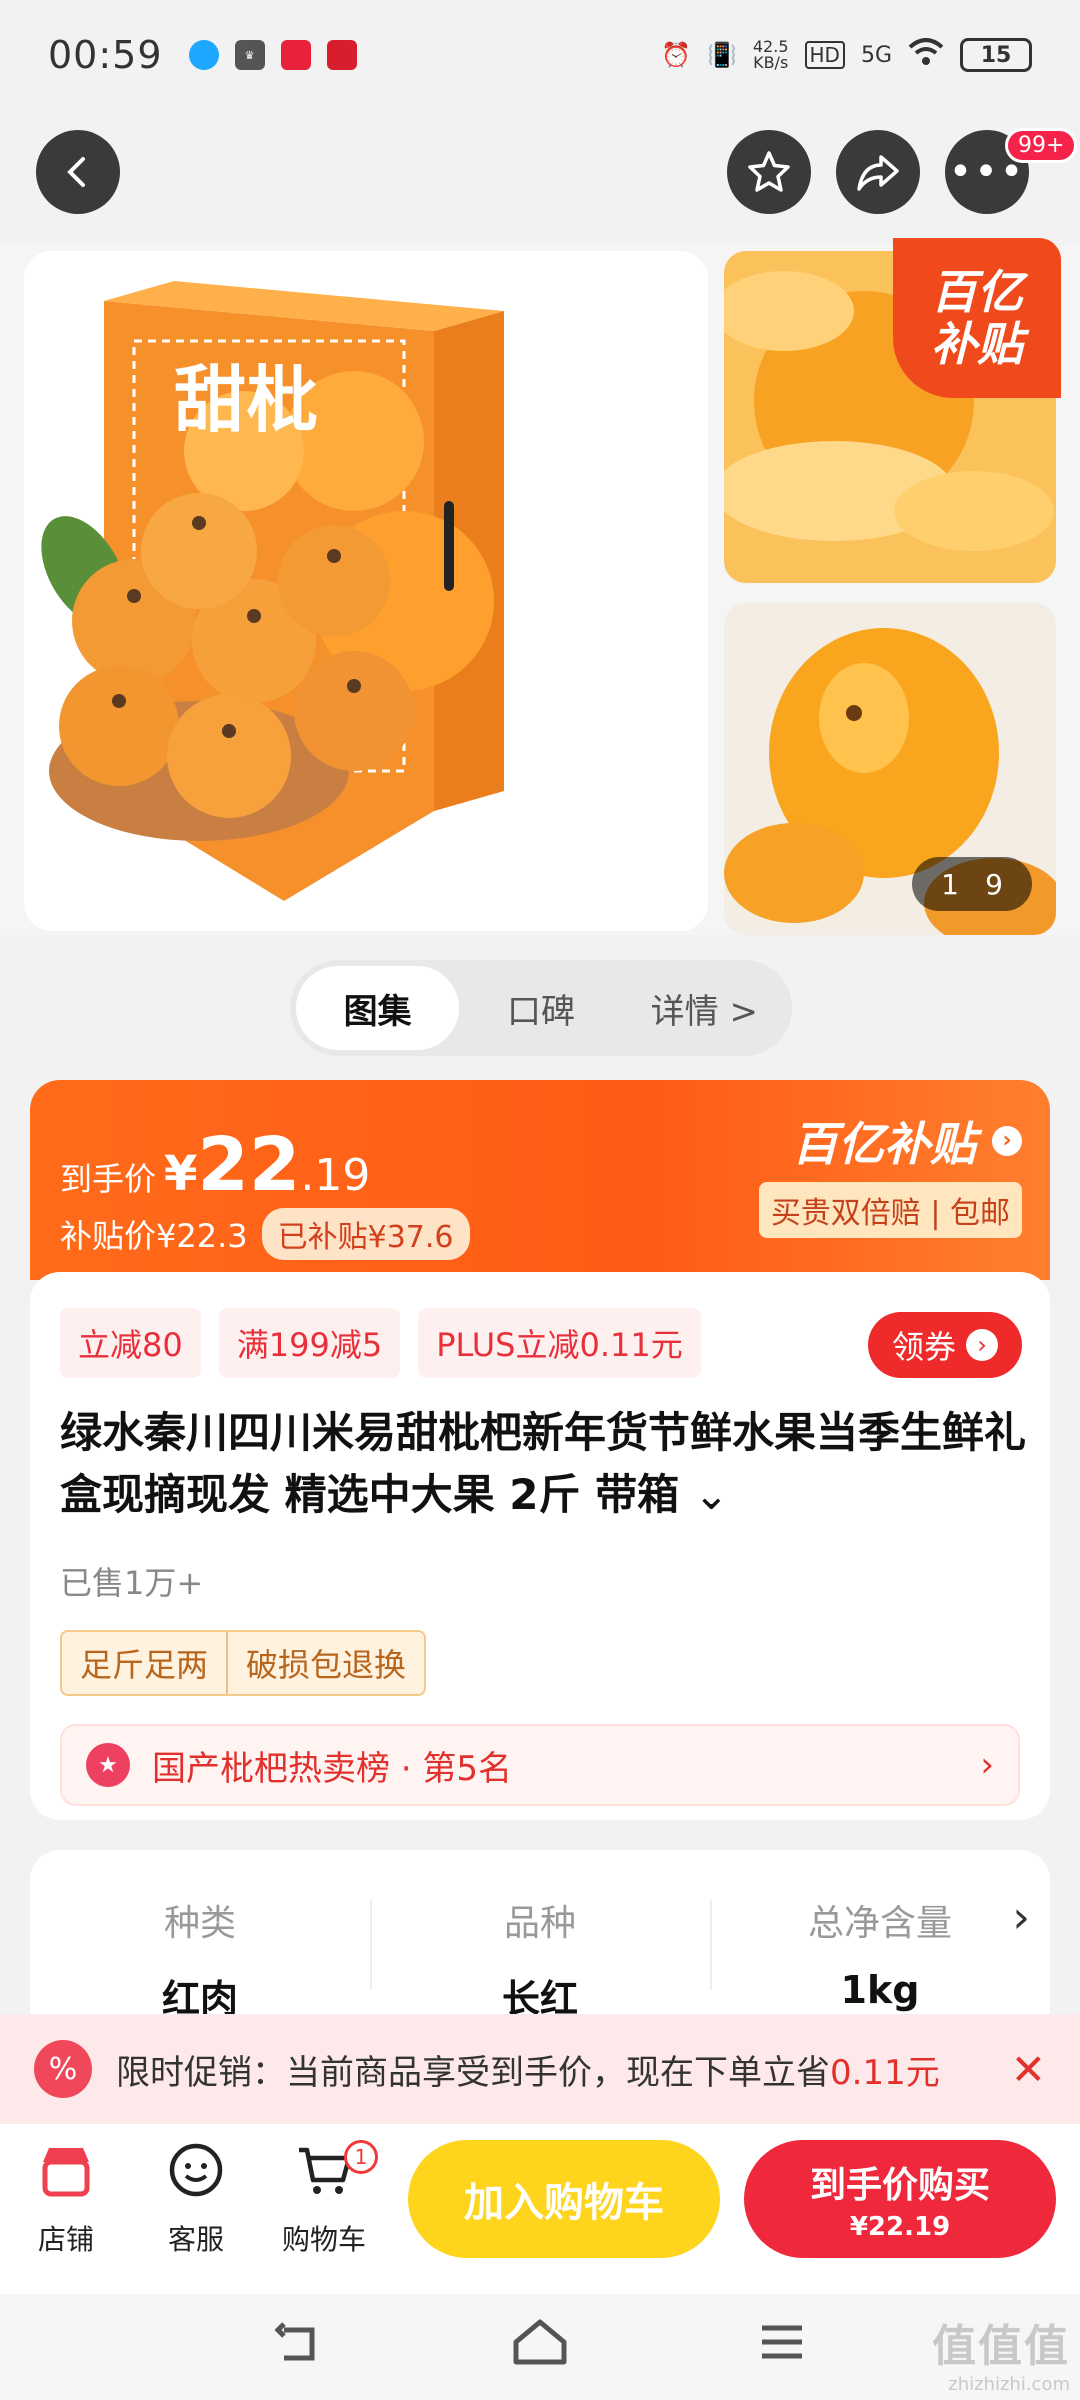 This screenshot has width=1080, height=2400. I want to click on wifi-icon, so click(926, 55).